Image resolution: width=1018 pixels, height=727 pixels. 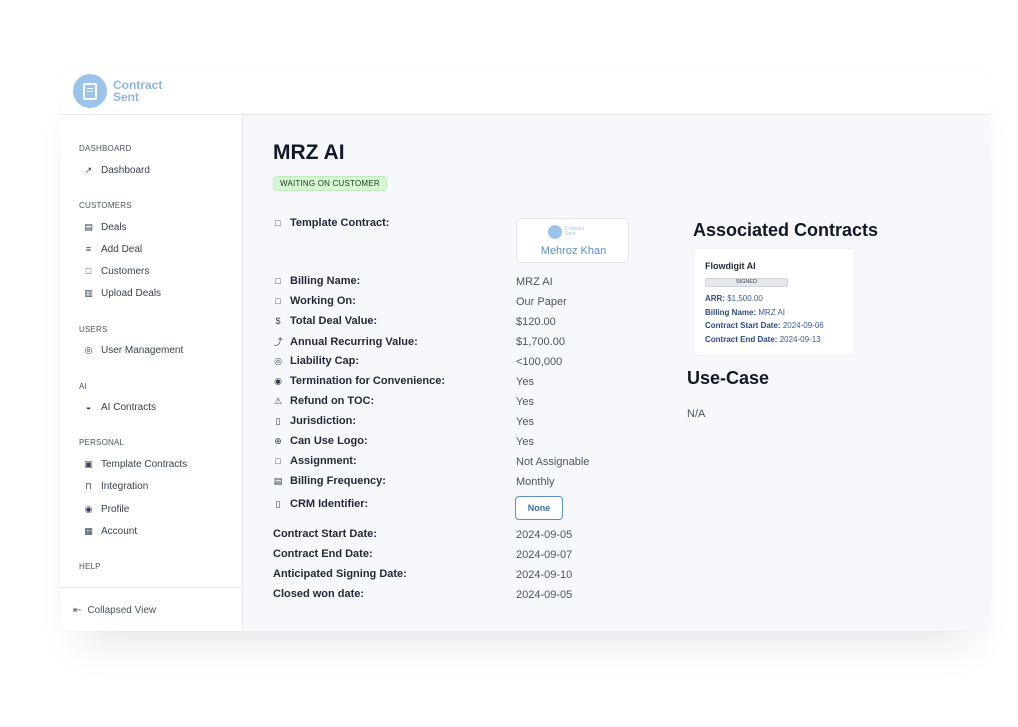 I want to click on contract-status-badge: SIGNED, so click(x=746, y=282).